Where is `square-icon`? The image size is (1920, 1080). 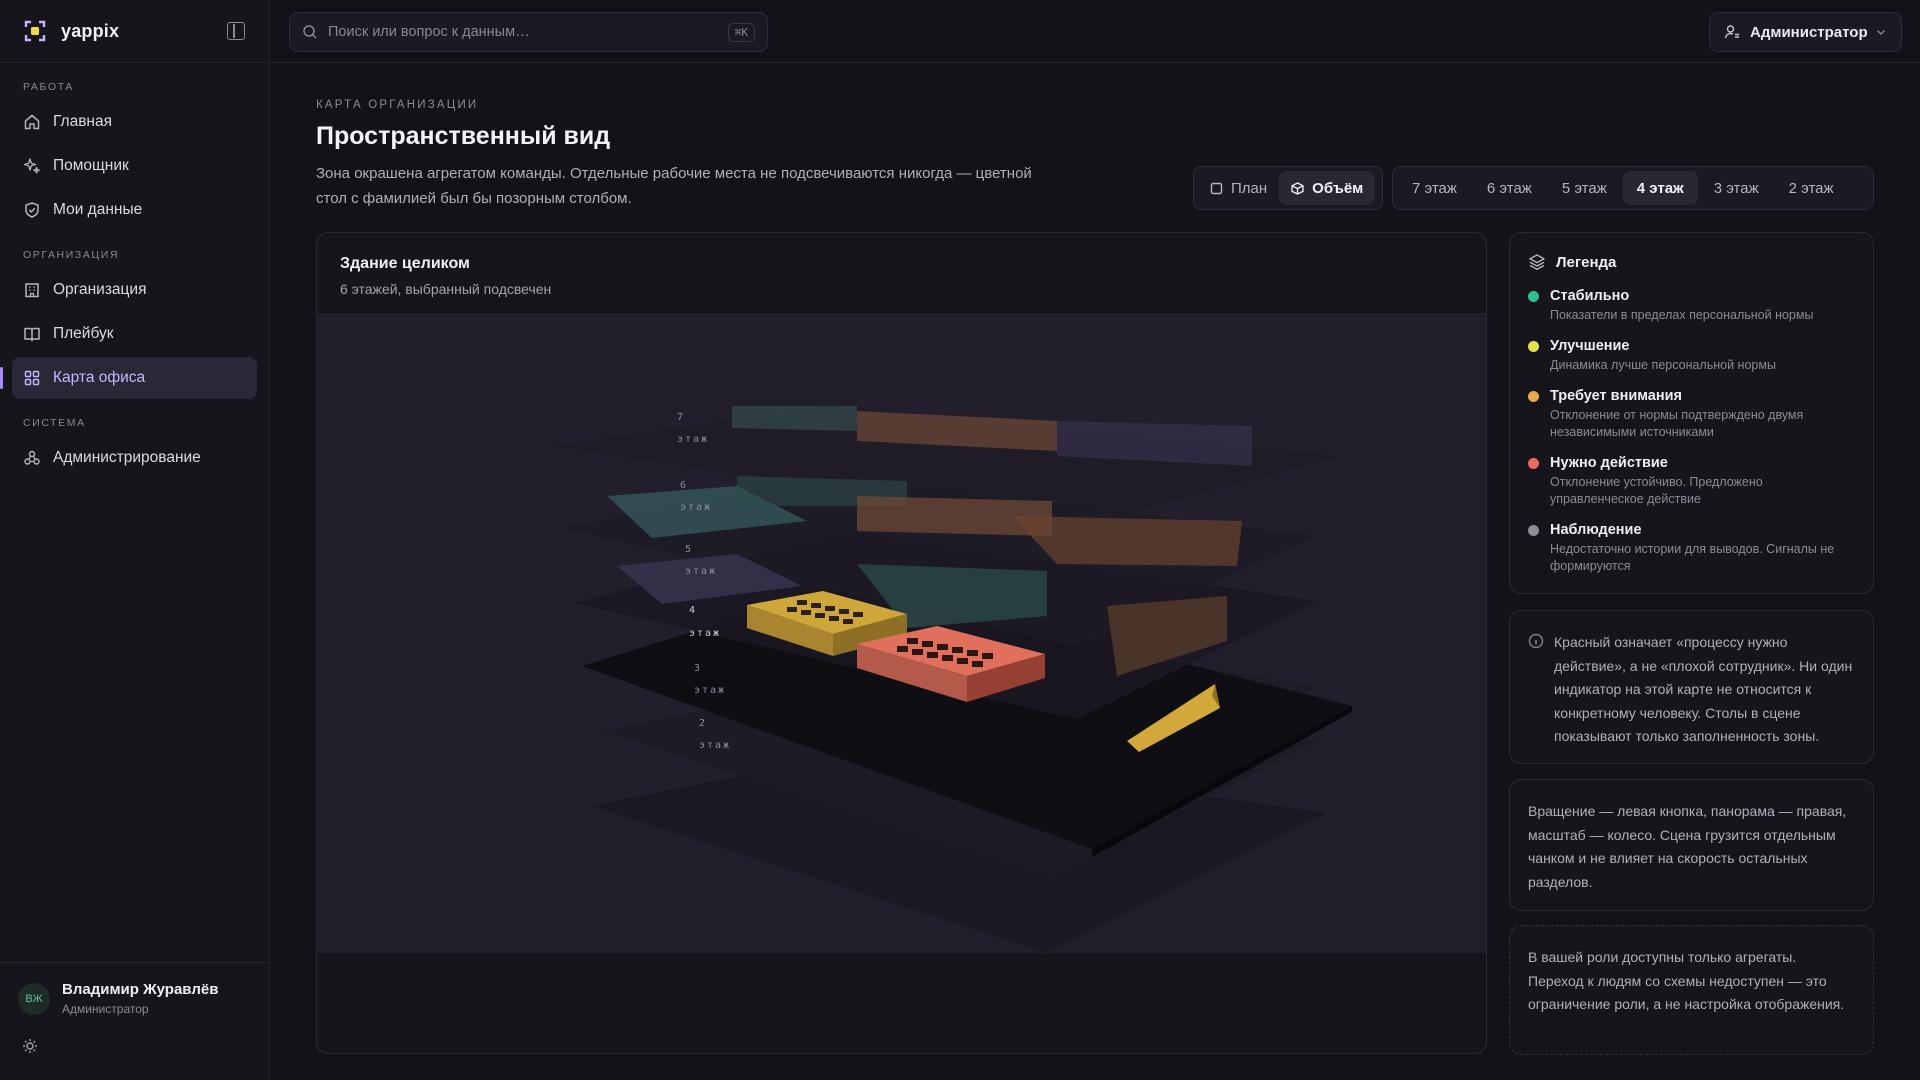 square-icon is located at coordinates (1216, 188).